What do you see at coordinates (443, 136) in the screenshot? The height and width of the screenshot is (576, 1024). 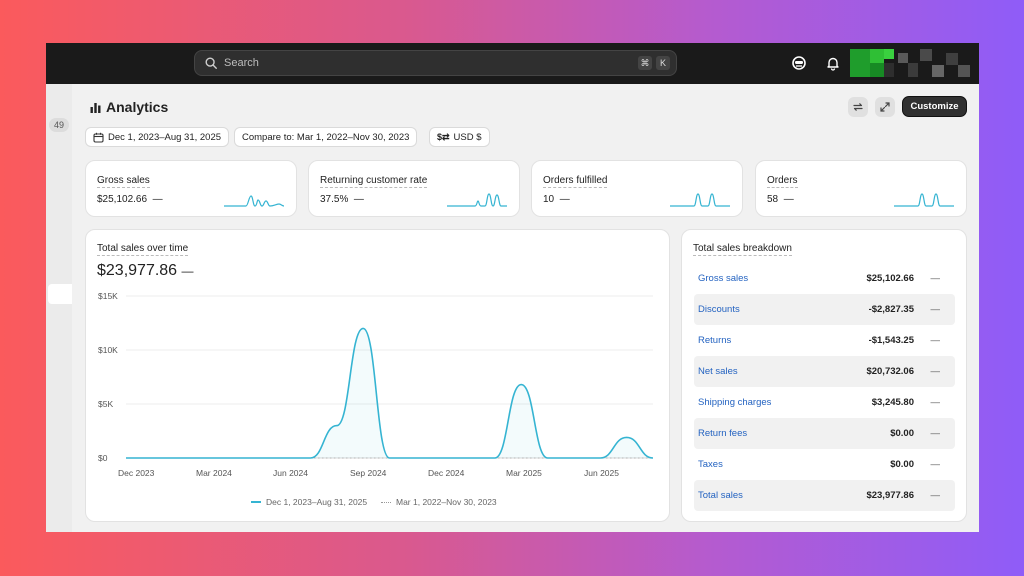 I see `currency-icon: $⇄` at bounding box center [443, 136].